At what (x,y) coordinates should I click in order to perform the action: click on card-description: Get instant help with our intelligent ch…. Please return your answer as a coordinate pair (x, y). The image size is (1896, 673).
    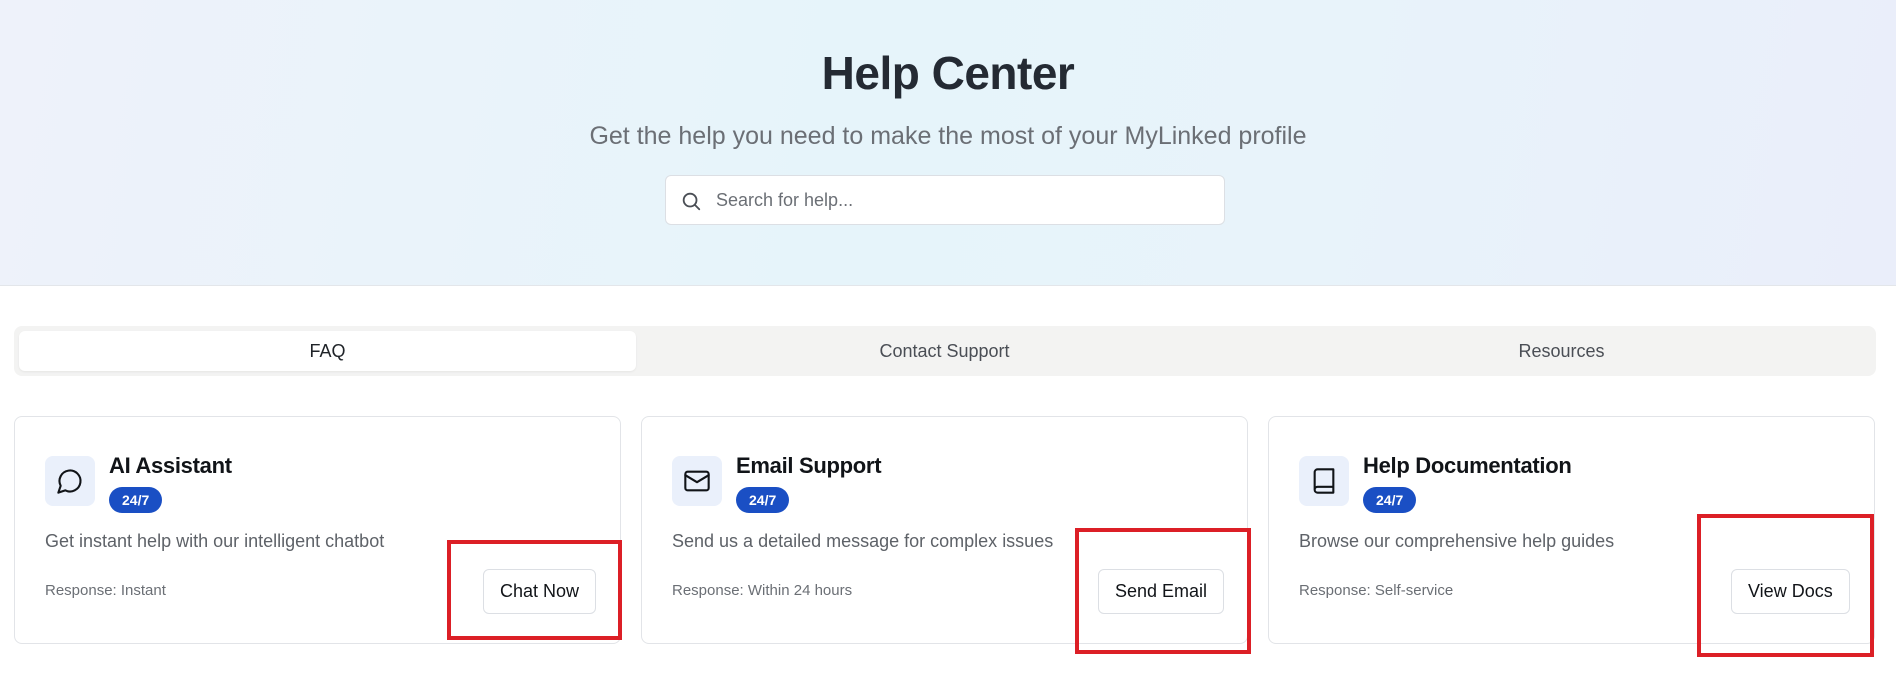
    Looking at the image, I should click on (215, 541).